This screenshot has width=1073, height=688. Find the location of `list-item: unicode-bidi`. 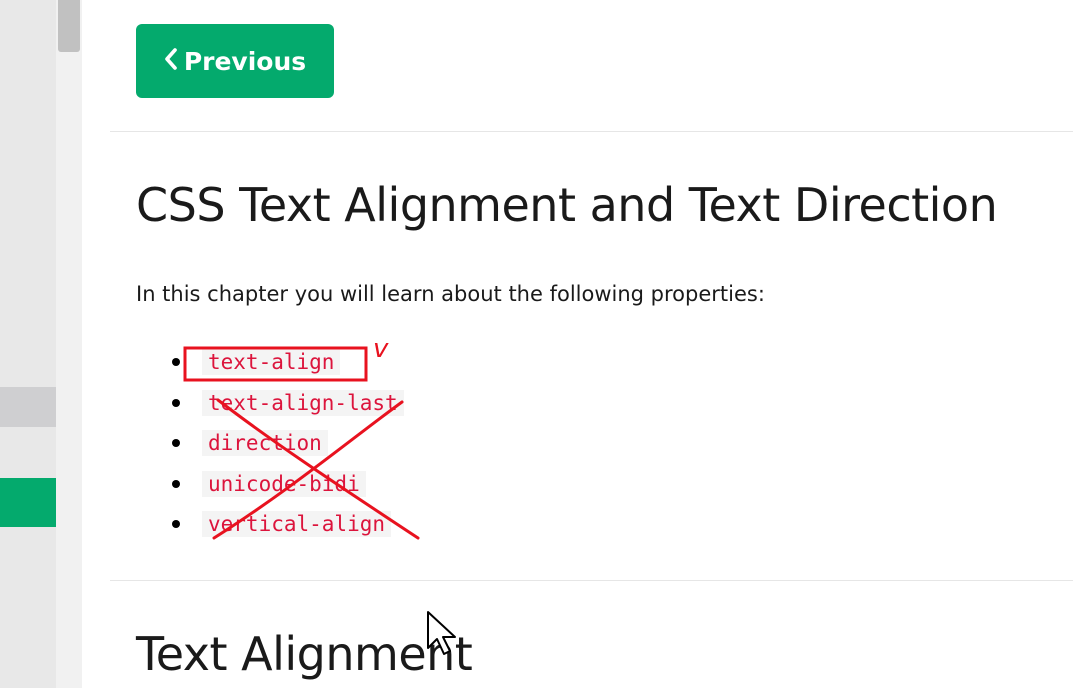

list-item: unicode-bidi is located at coordinates (288, 484).